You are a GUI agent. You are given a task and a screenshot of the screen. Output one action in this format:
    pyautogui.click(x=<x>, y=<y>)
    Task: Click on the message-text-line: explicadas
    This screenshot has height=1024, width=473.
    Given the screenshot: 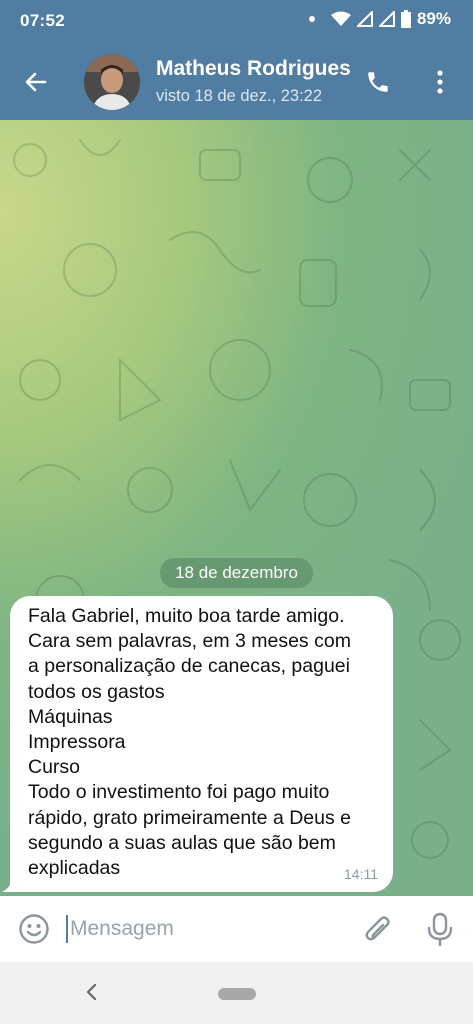 What is the action you would take?
    pyautogui.click(x=74, y=868)
    